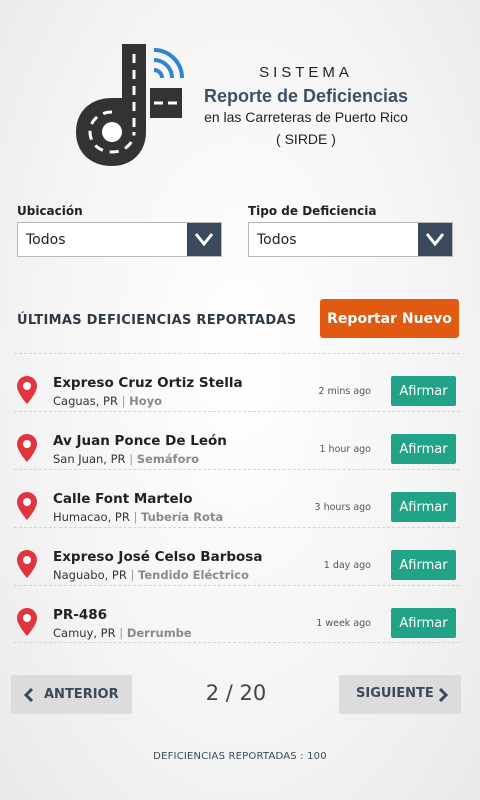 Image resolution: width=480 pixels, height=800 pixels. Describe the element at coordinates (342, 507) in the screenshot. I see `report-time: 3 hours ago` at that location.